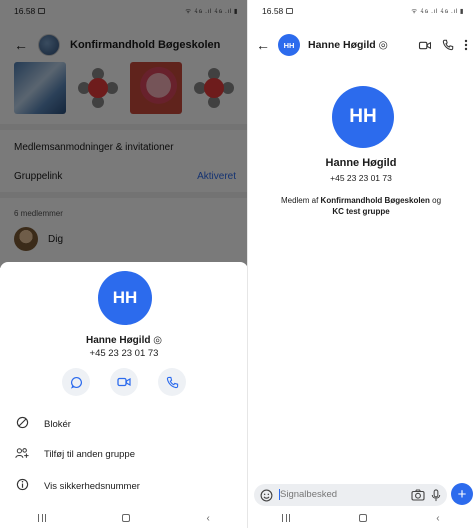  What do you see at coordinates (22, 486) in the screenshot?
I see `info-icon` at bounding box center [22, 486].